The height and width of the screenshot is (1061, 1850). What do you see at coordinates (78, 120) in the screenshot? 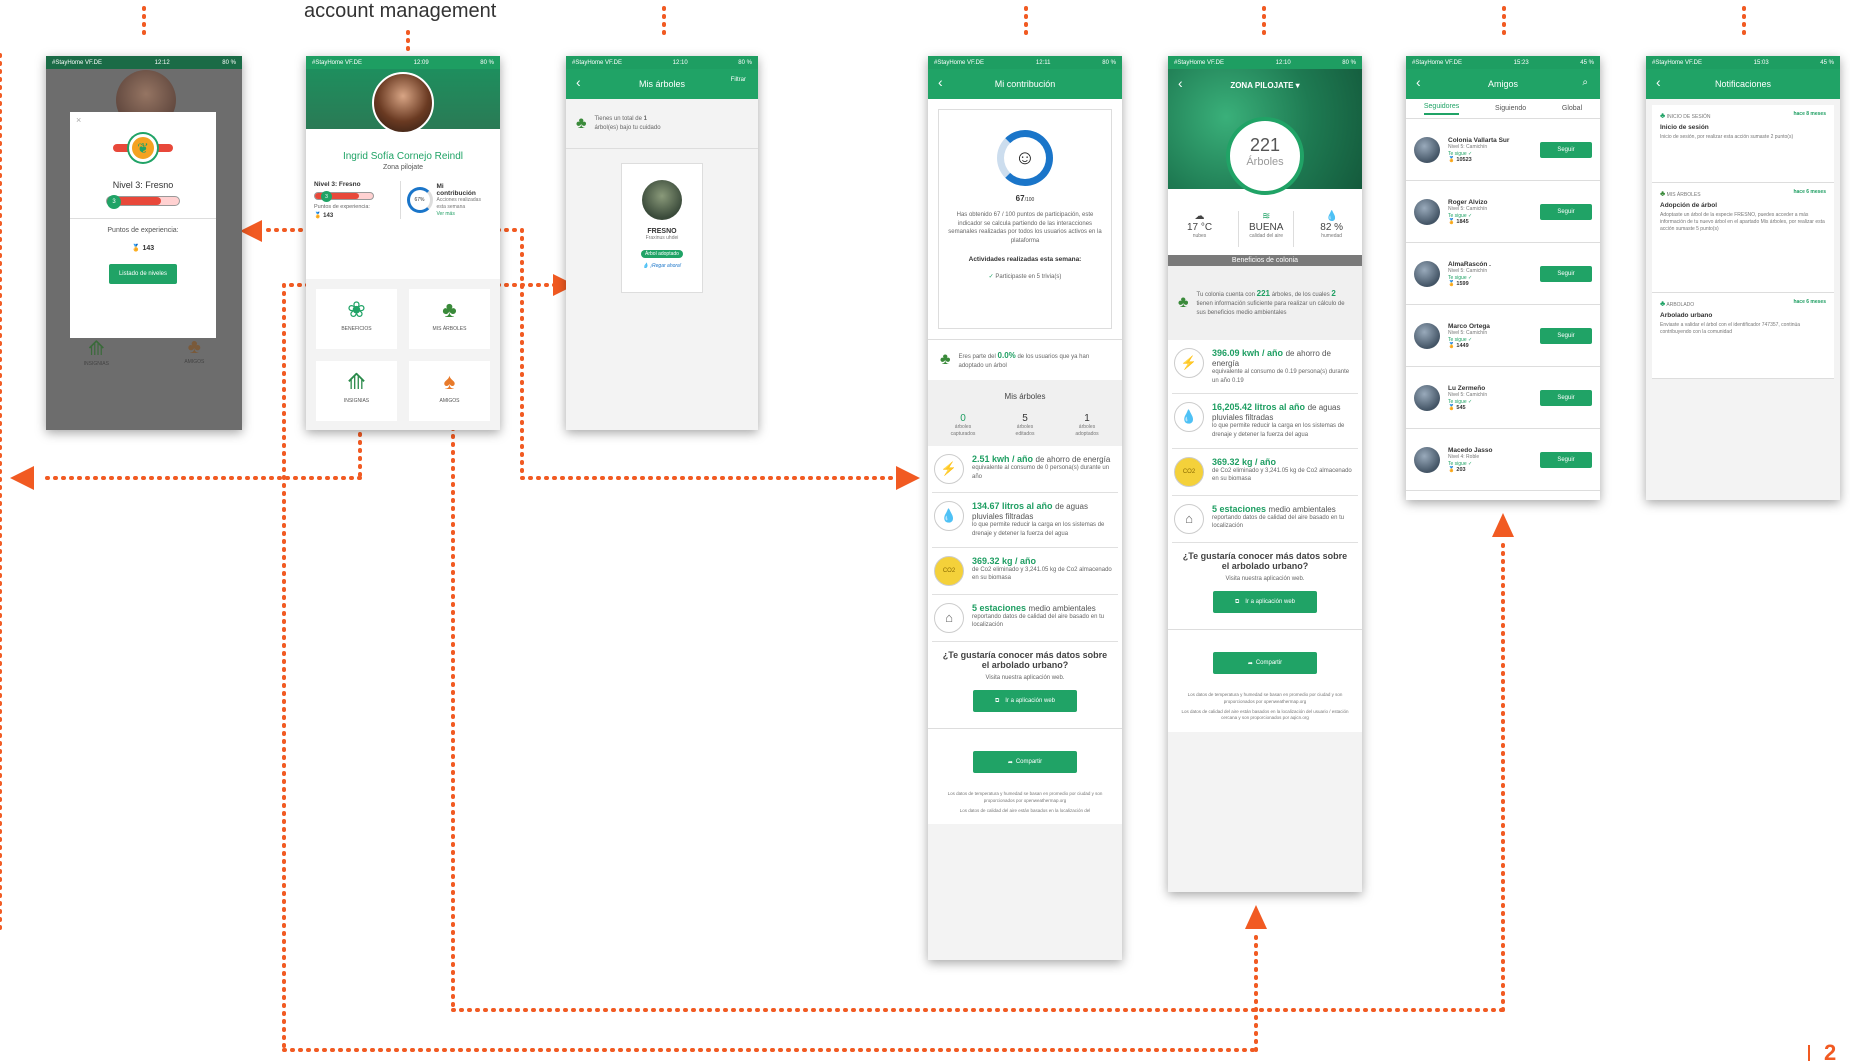
I see `close-icon: ×` at bounding box center [78, 120].